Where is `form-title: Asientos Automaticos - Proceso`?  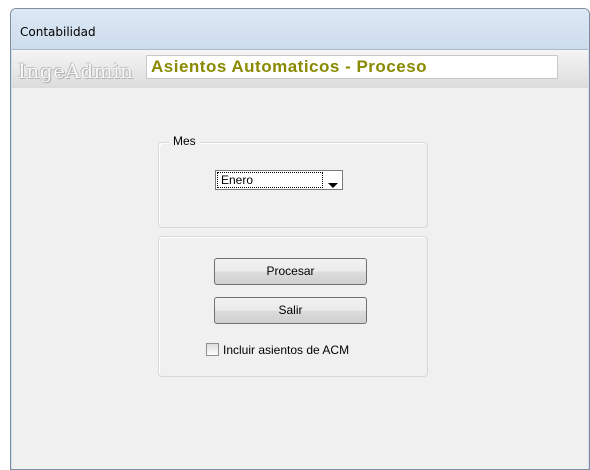
form-title: Asientos Automaticos - Proceso is located at coordinates (289, 66).